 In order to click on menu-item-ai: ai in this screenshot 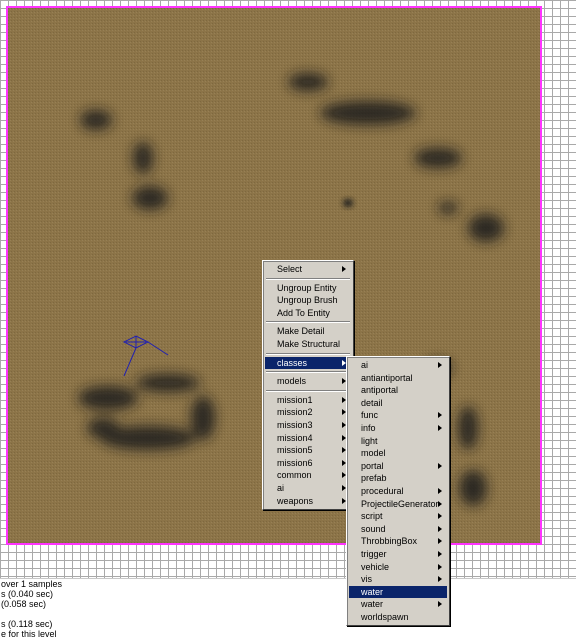, I will do `click(308, 488)`.